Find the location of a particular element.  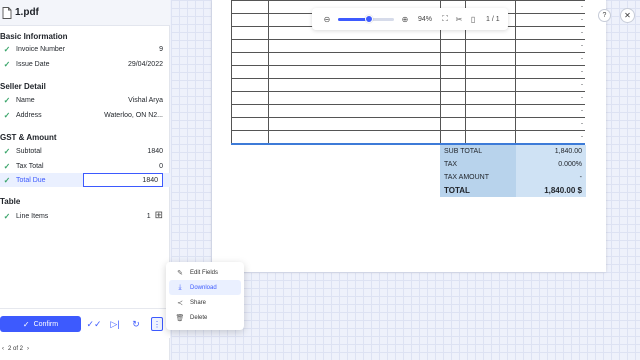

totals-label: TAX AMOUNT is located at coordinates (478, 177).